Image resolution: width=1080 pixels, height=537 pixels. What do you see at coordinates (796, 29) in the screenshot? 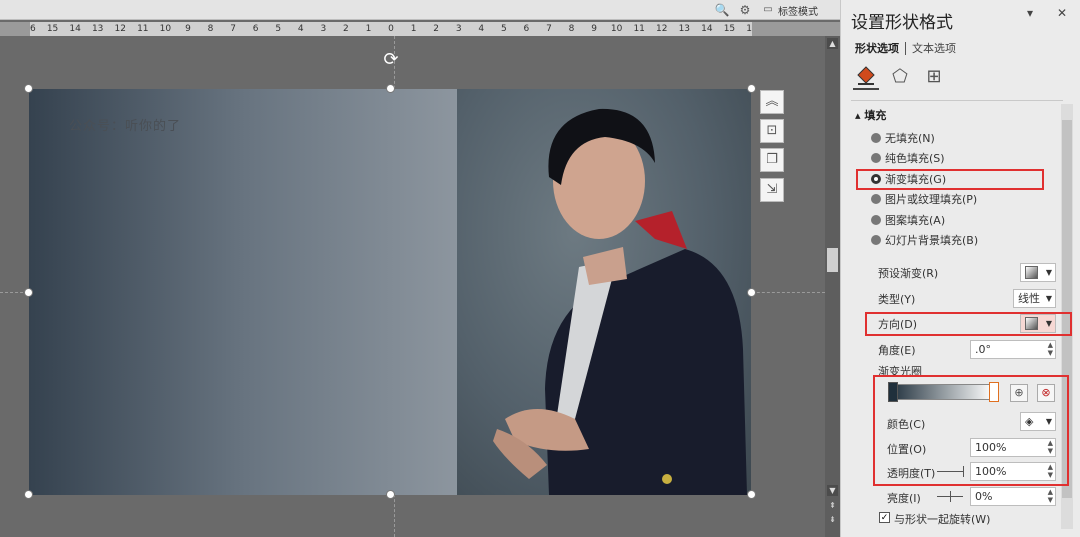
I see `ruler-margin-right` at bounding box center [796, 29].